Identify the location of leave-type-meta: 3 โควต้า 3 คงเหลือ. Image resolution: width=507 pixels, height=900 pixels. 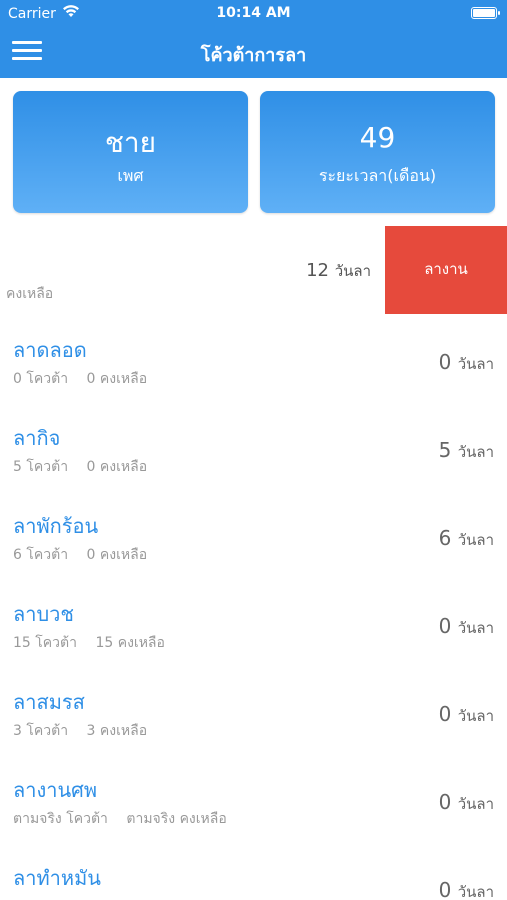
(80, 731).